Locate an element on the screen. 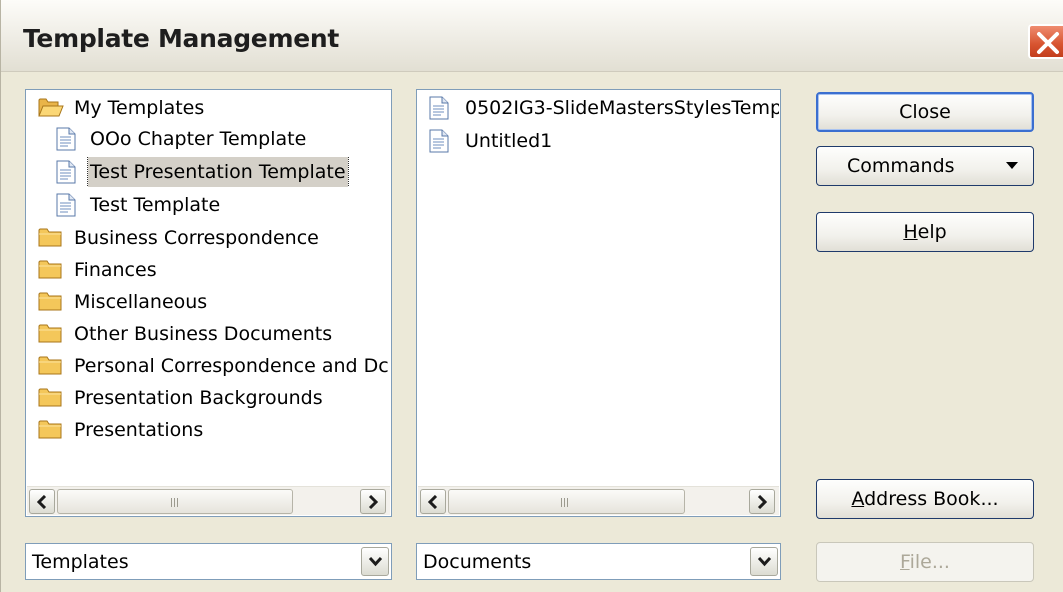 The image size is (1063, 592). tree-item-template-selected: Test Presentation Template is located at coordinates (223, 172).